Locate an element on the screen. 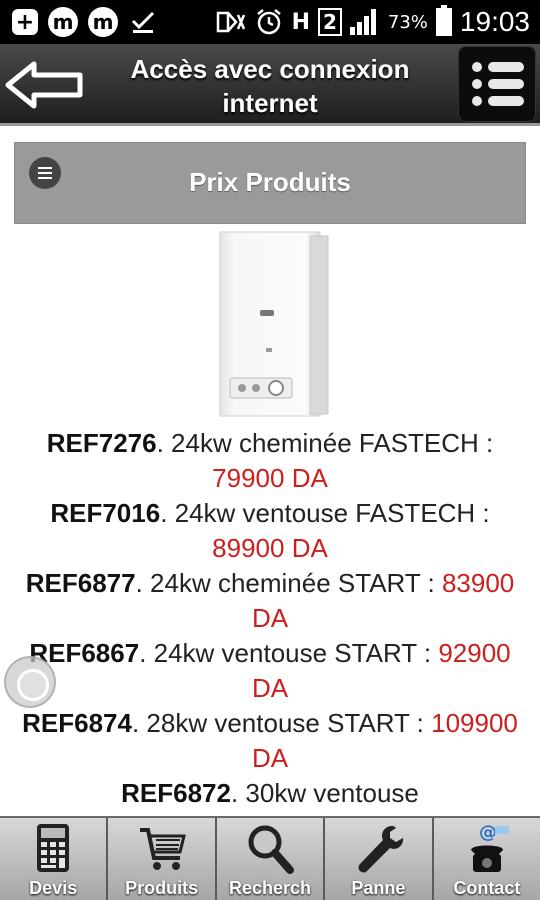 This screenshot has height=900, width=540. menu-button is located at coordinates (497, 84).